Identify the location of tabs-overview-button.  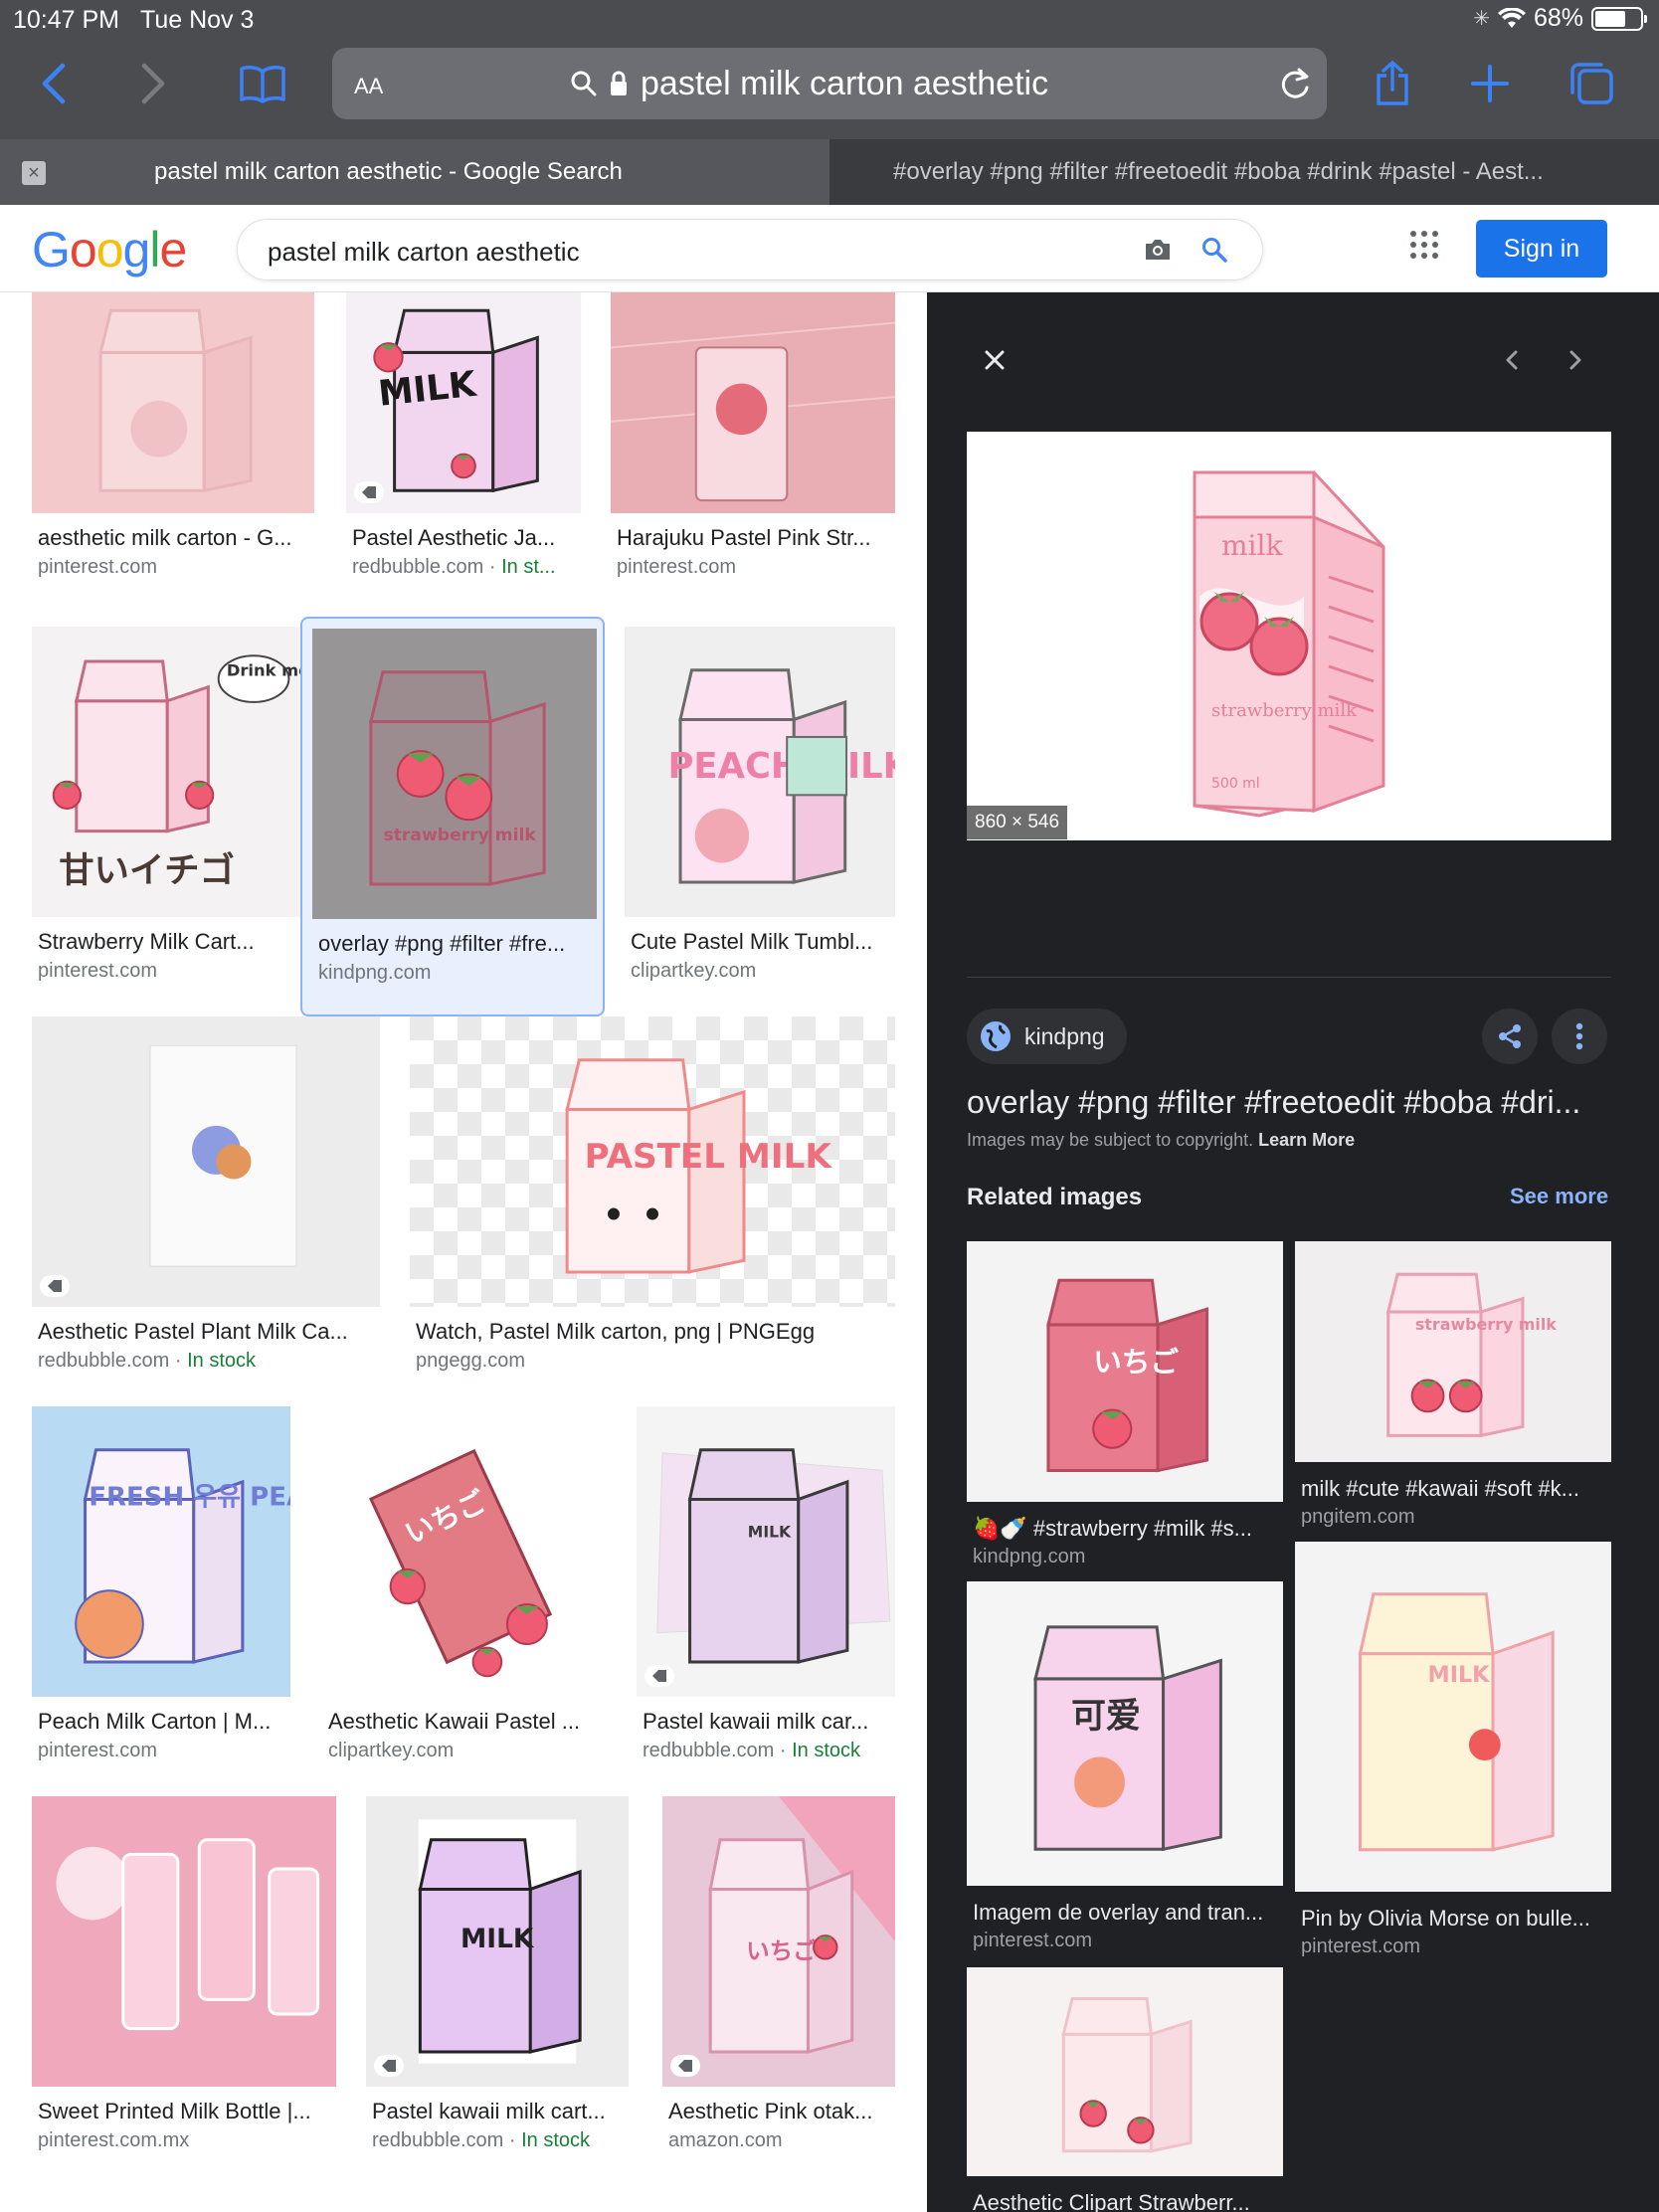
(1591, 83).